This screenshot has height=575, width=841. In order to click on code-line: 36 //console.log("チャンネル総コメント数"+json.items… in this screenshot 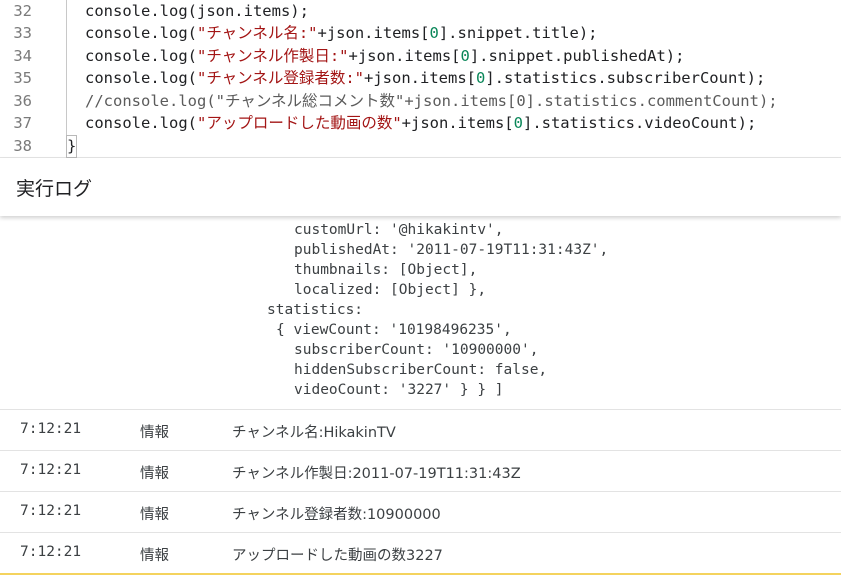, I will do `click(420, 101)`.